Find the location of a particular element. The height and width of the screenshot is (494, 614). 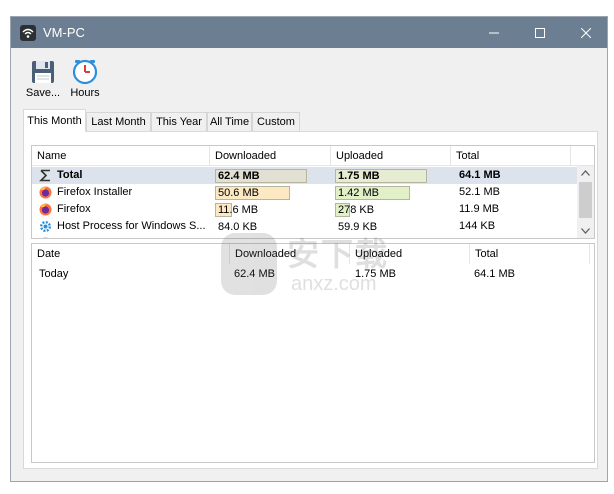

tab-this-month: This Month is located at coordinates (54, 120).